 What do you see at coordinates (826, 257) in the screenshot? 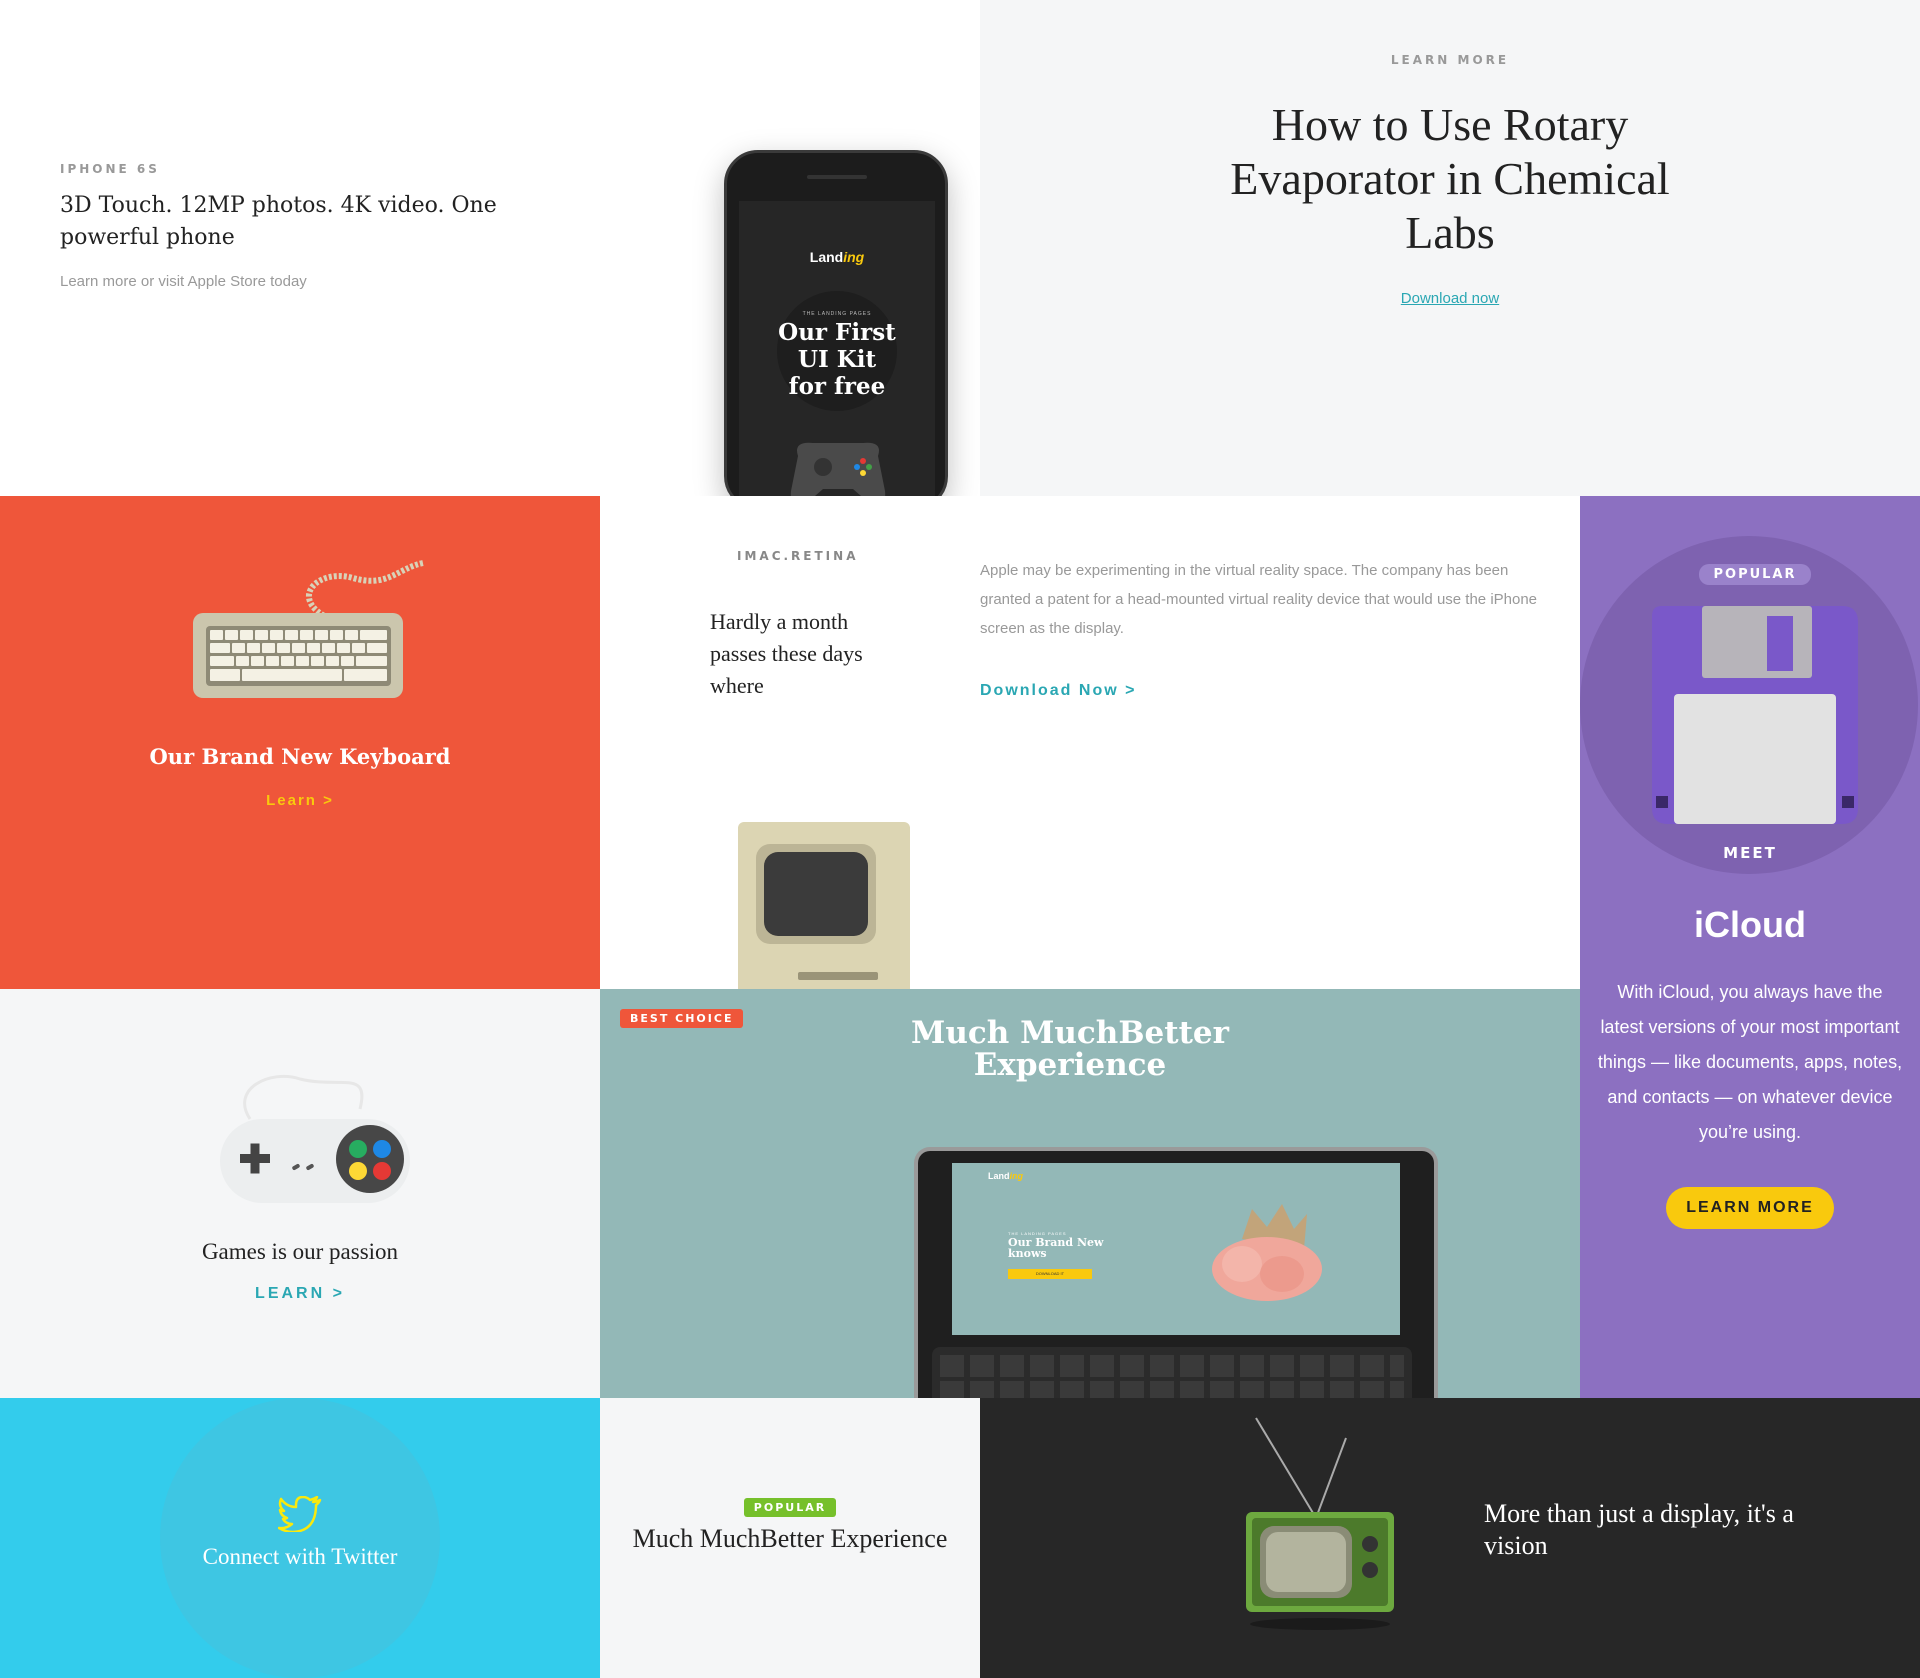
I see `brand-prefix: Land` at bounding box center [826, 257].